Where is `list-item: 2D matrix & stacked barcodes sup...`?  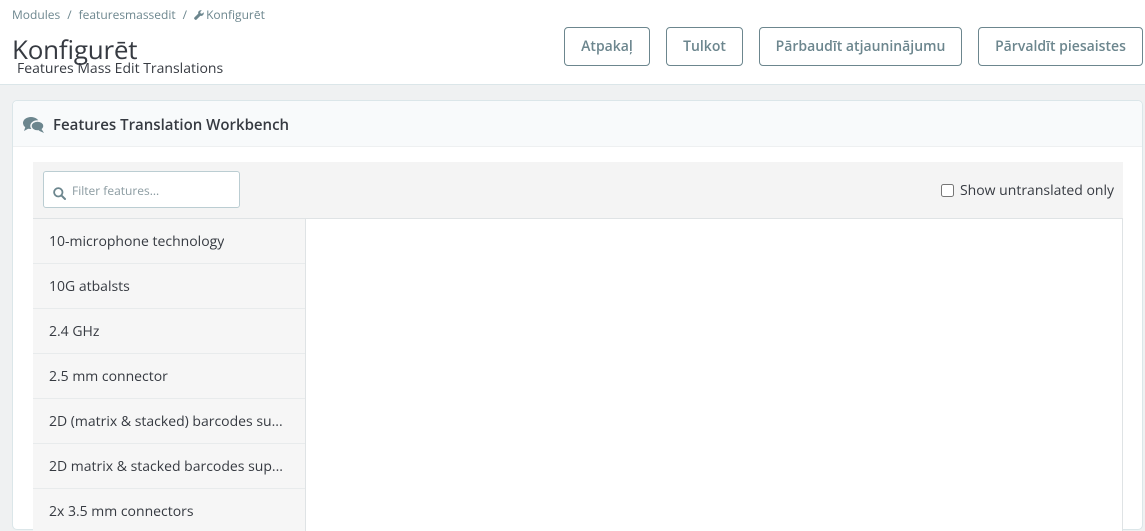
list-item: 2D matrix & stacked barcodes sup... is located at coordinates (169, 466).